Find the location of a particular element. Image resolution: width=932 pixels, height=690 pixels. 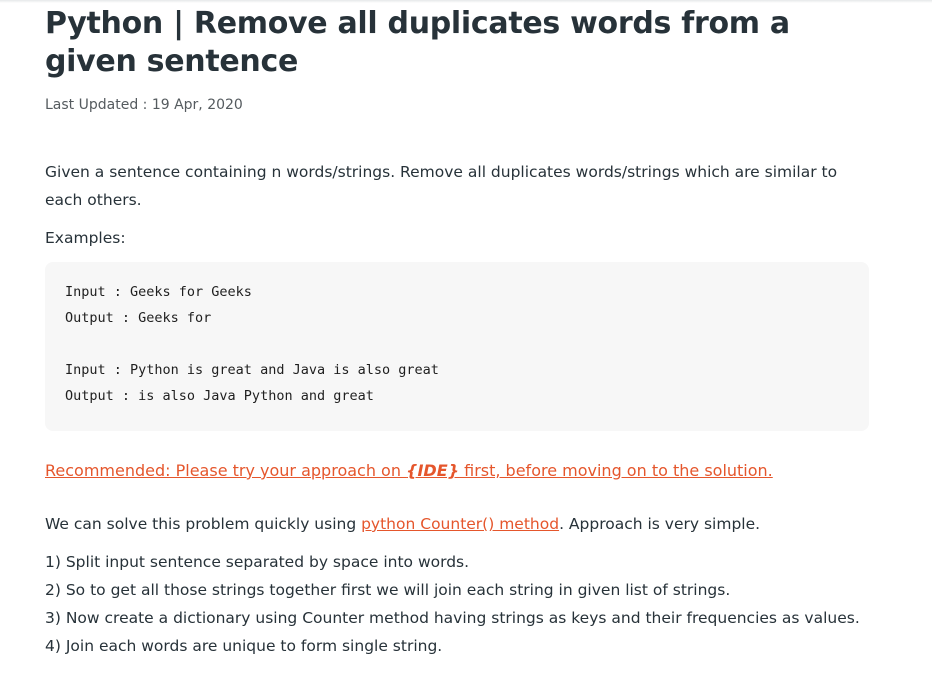

code-line: Output : Geeks for is located at coordinates (138, 318).